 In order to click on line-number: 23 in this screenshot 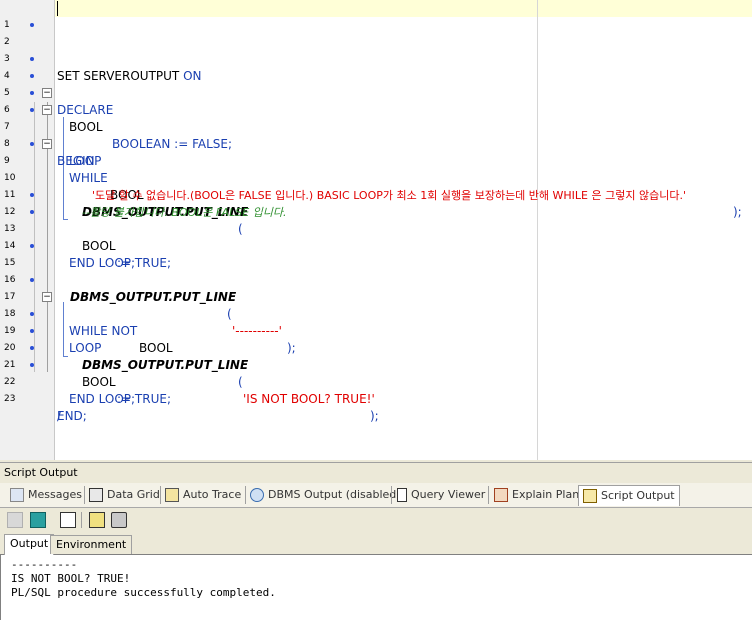, I will do `click(10, 399)`.